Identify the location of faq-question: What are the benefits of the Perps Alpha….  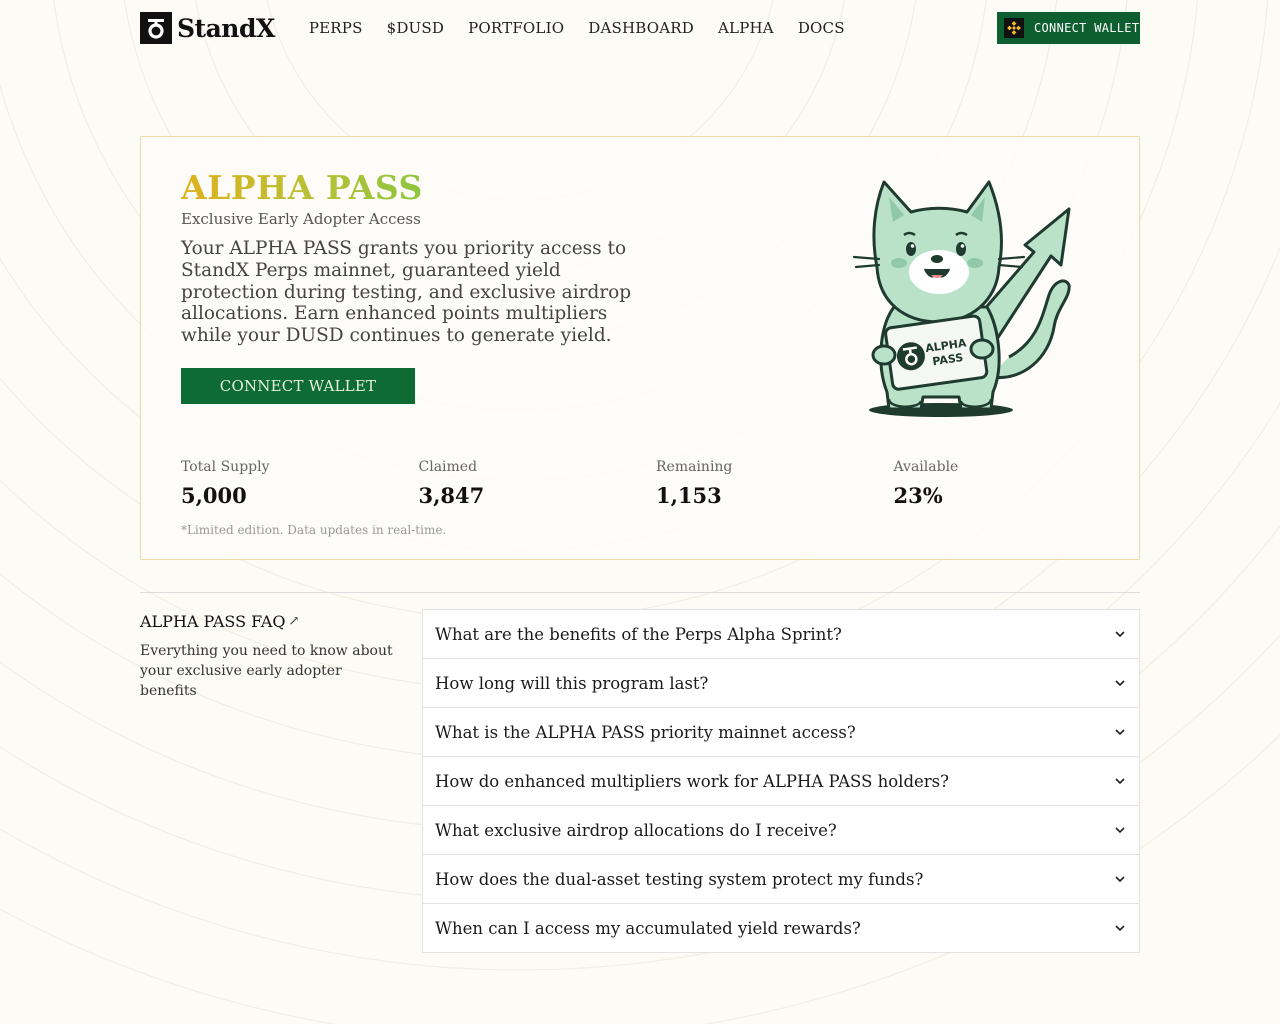
(638, 634).